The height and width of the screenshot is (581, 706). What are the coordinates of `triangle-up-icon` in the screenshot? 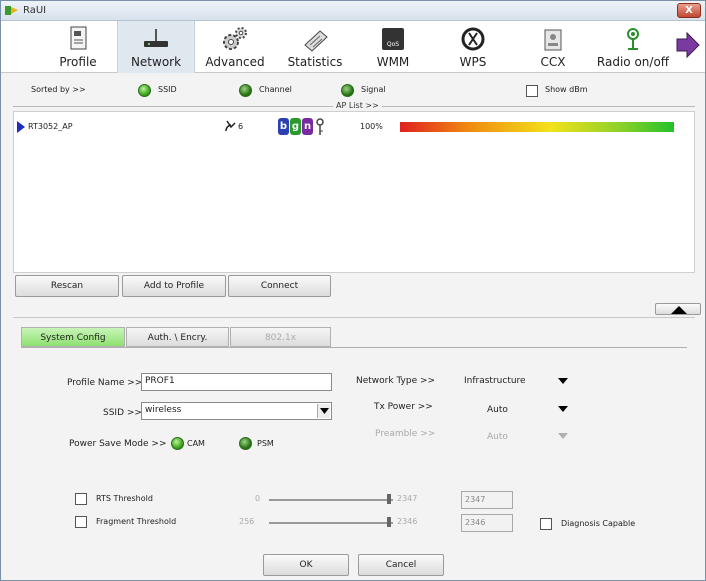 It's located at (679, 310).